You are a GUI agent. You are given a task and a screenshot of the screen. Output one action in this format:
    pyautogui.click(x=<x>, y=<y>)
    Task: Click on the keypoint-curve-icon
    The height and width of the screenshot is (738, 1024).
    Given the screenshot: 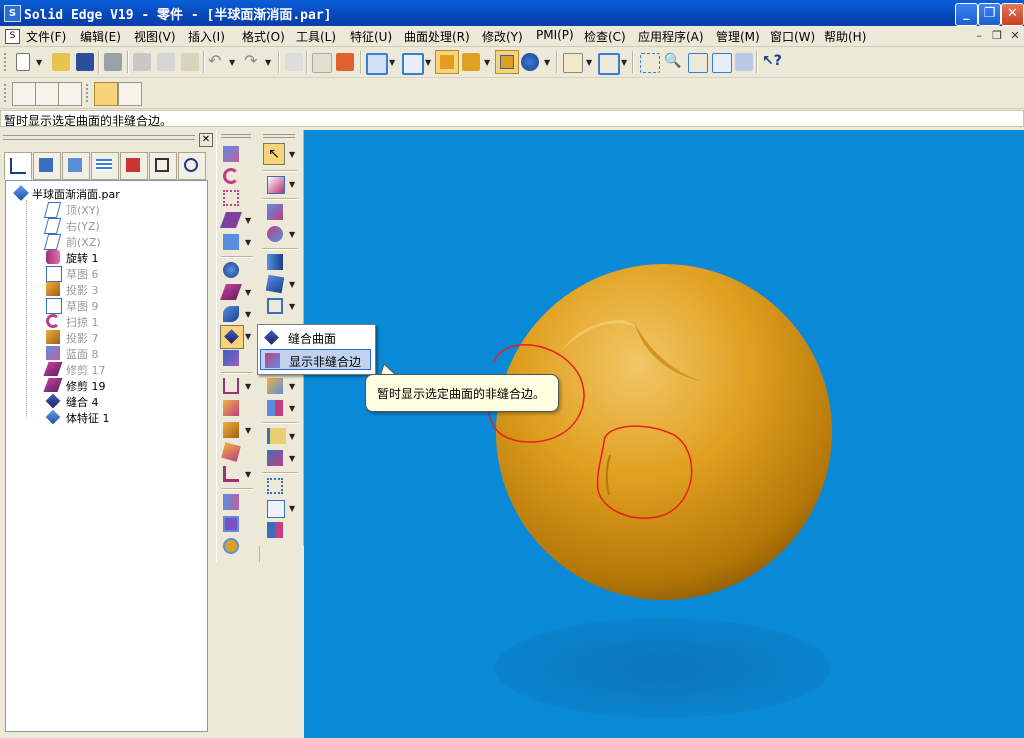 What is the action you would take?
    pyautogui.click(x=231, y=270)
    